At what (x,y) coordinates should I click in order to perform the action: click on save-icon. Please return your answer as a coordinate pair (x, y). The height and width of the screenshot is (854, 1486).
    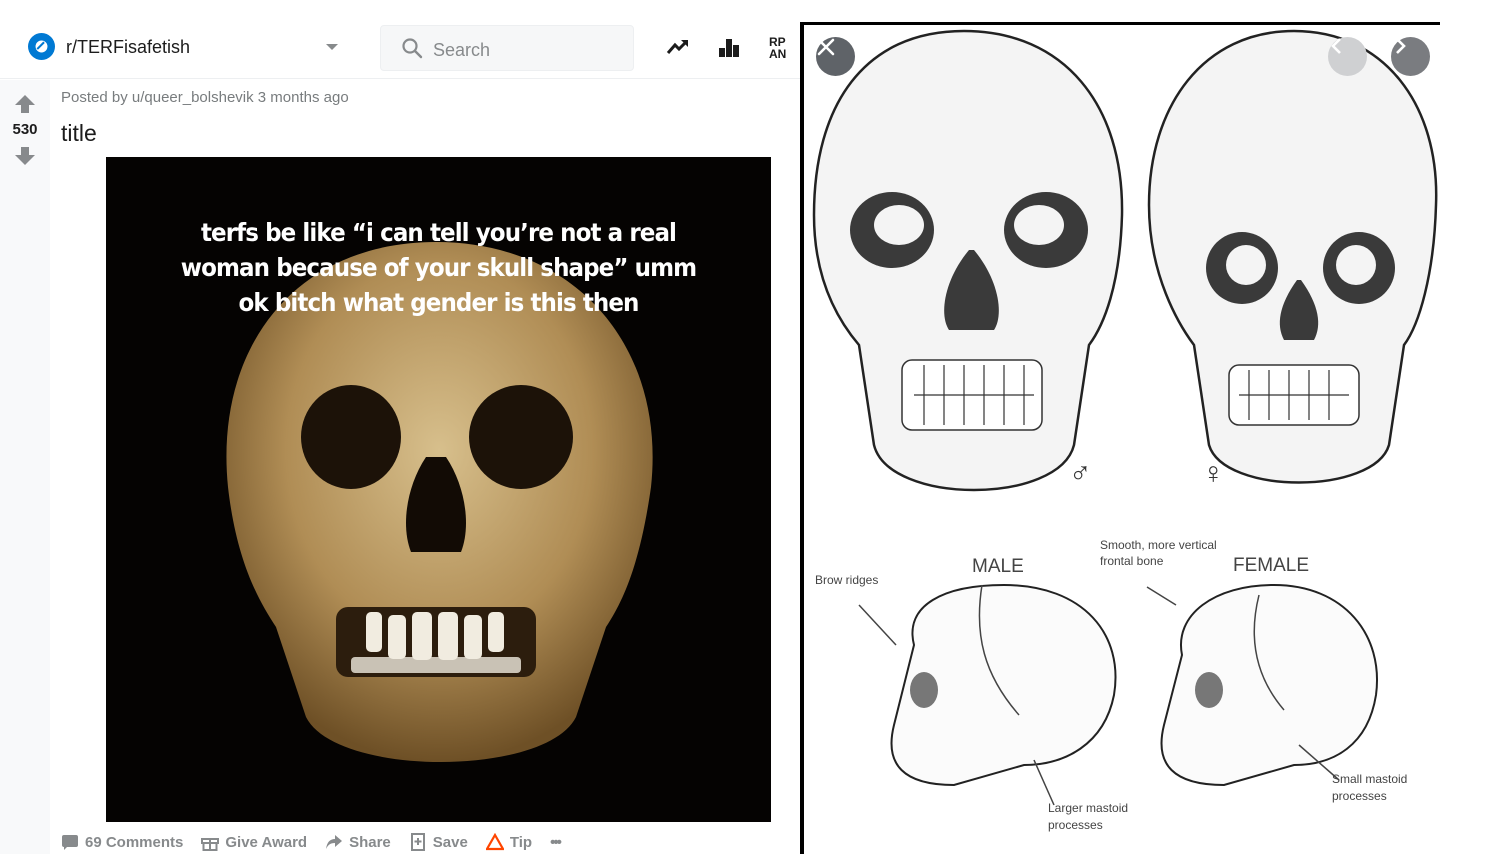
    Looking at the image, I should click on (417, 842).